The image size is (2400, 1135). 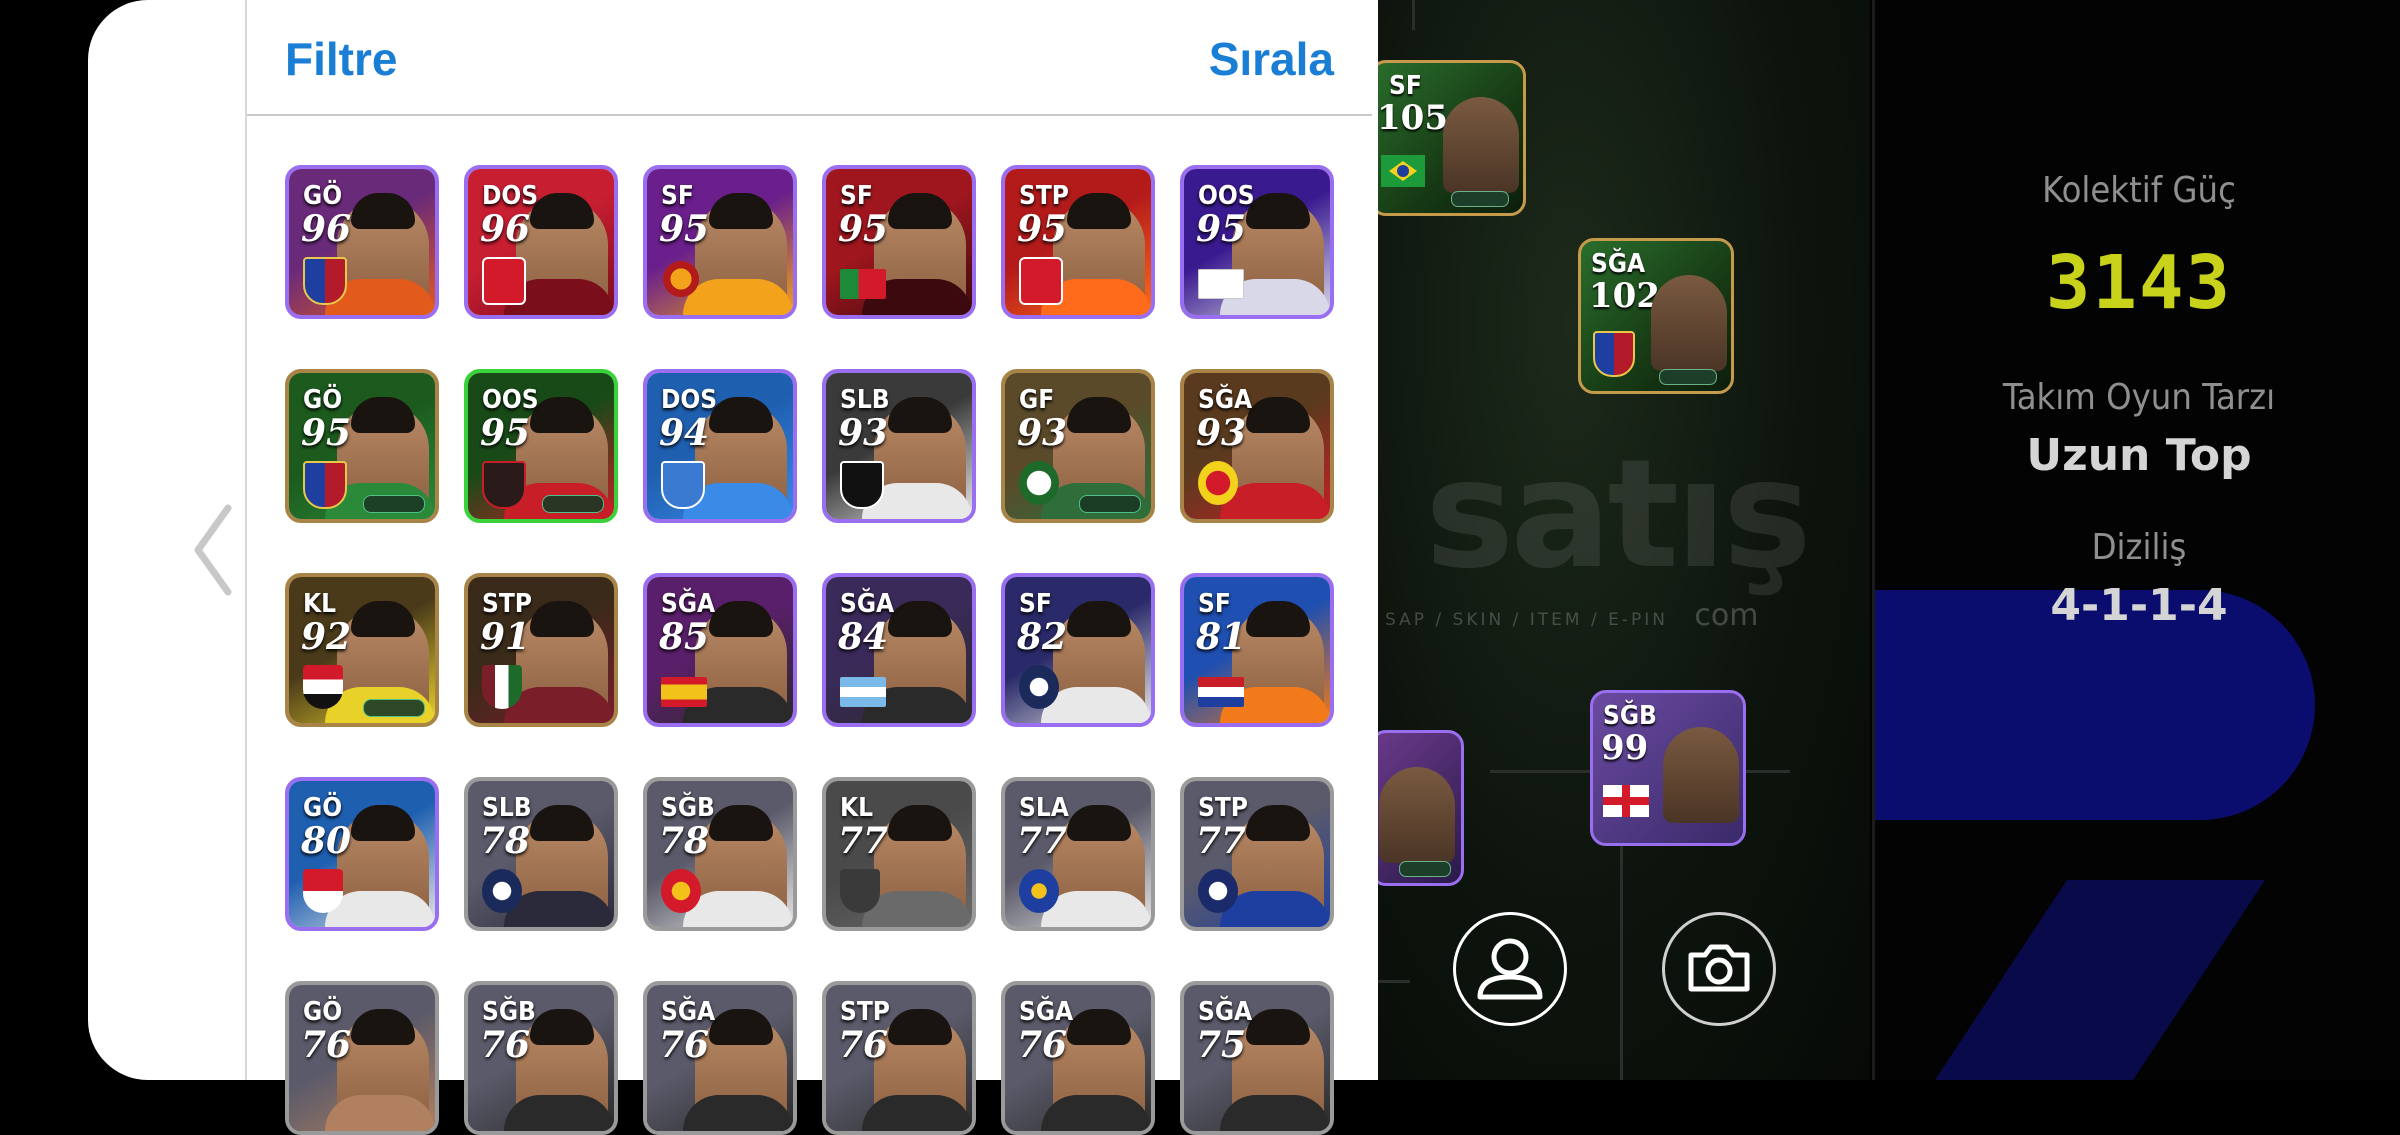 I want to click on player-card: GÖ 95, so click(x=362, y=446).